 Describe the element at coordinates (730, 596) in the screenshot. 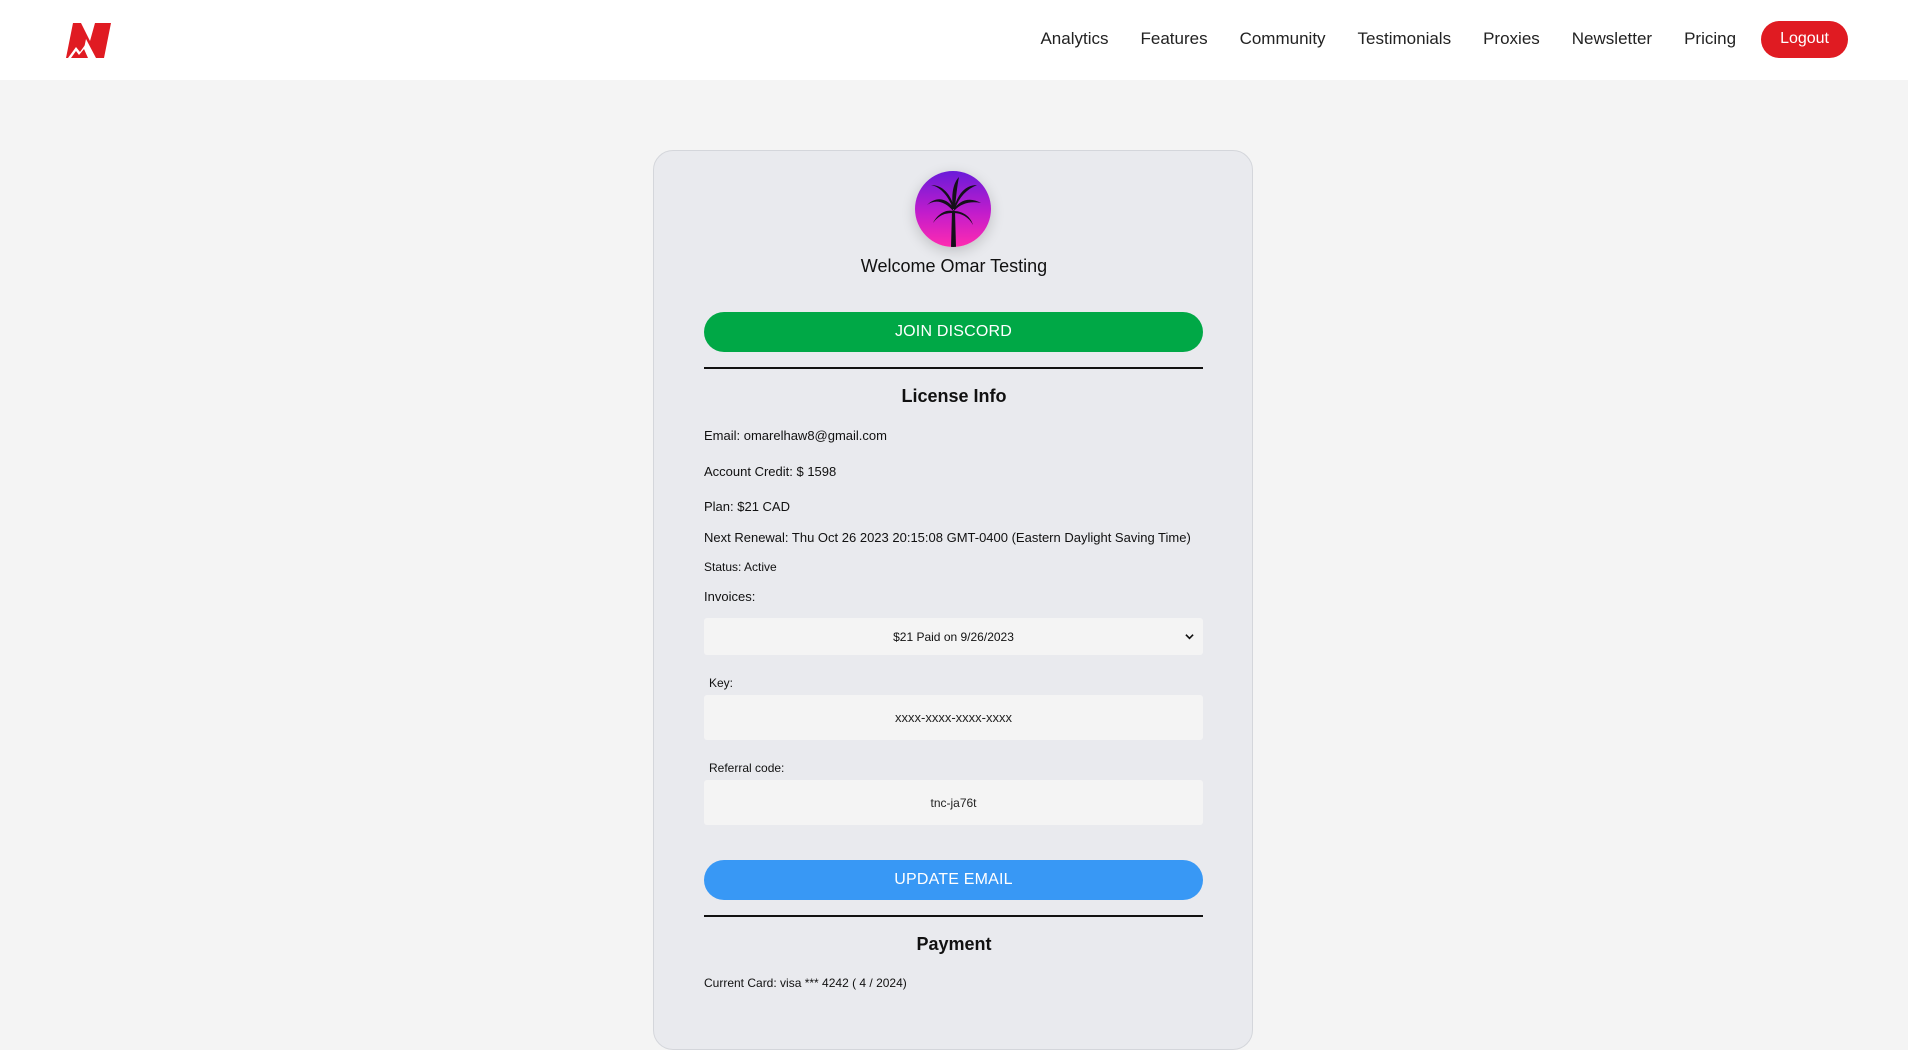

I see `invoices-label: Invoices:` at that location.